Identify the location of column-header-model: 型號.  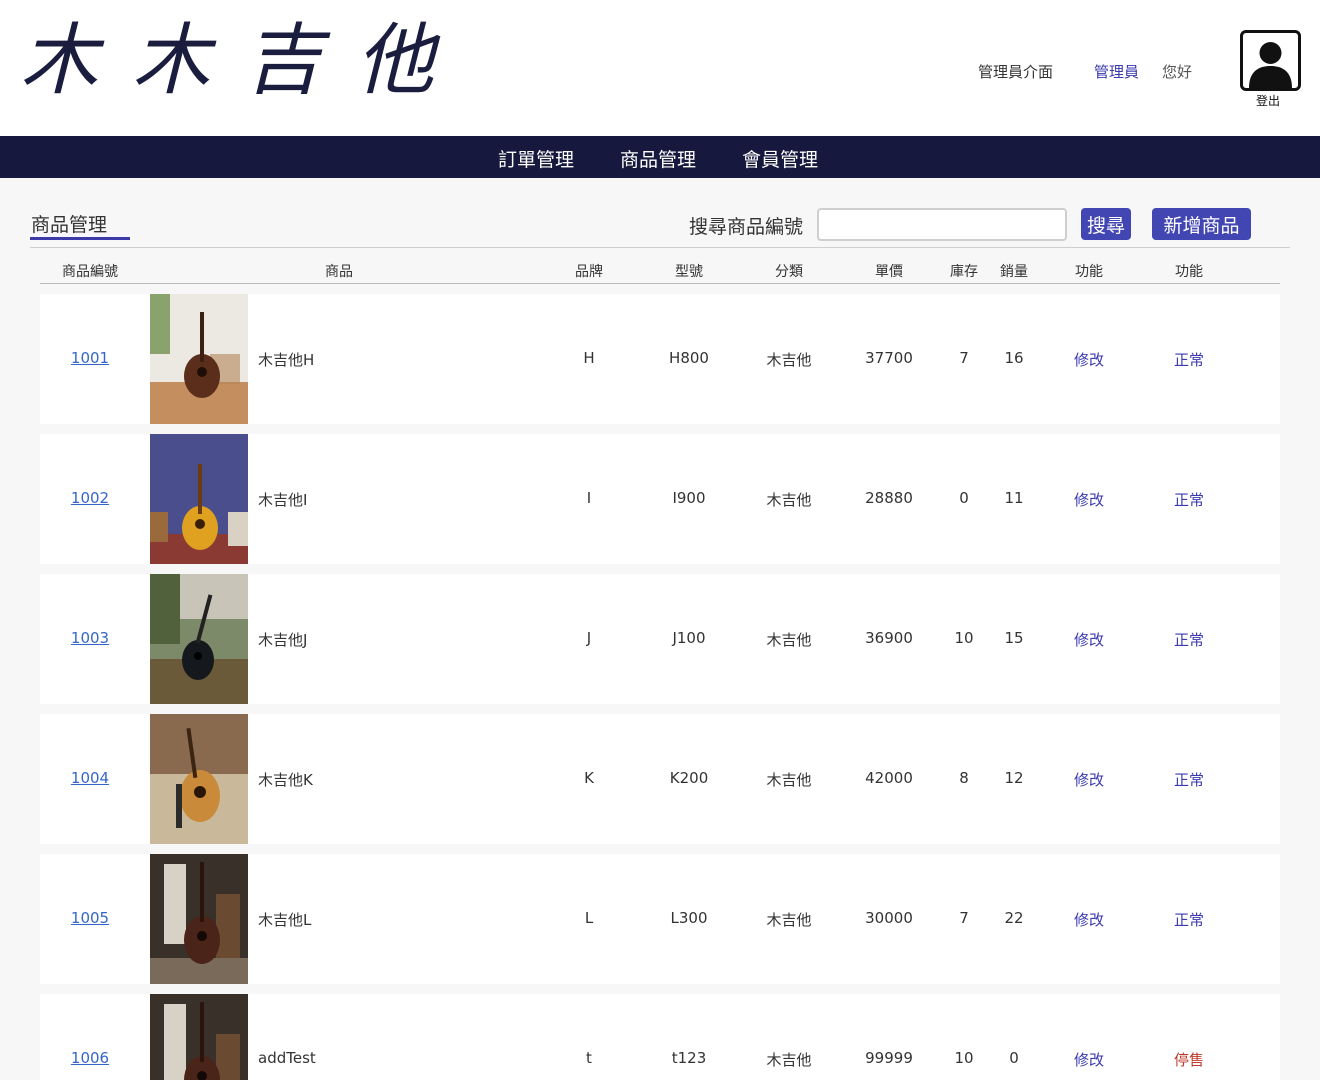
(689, 272).